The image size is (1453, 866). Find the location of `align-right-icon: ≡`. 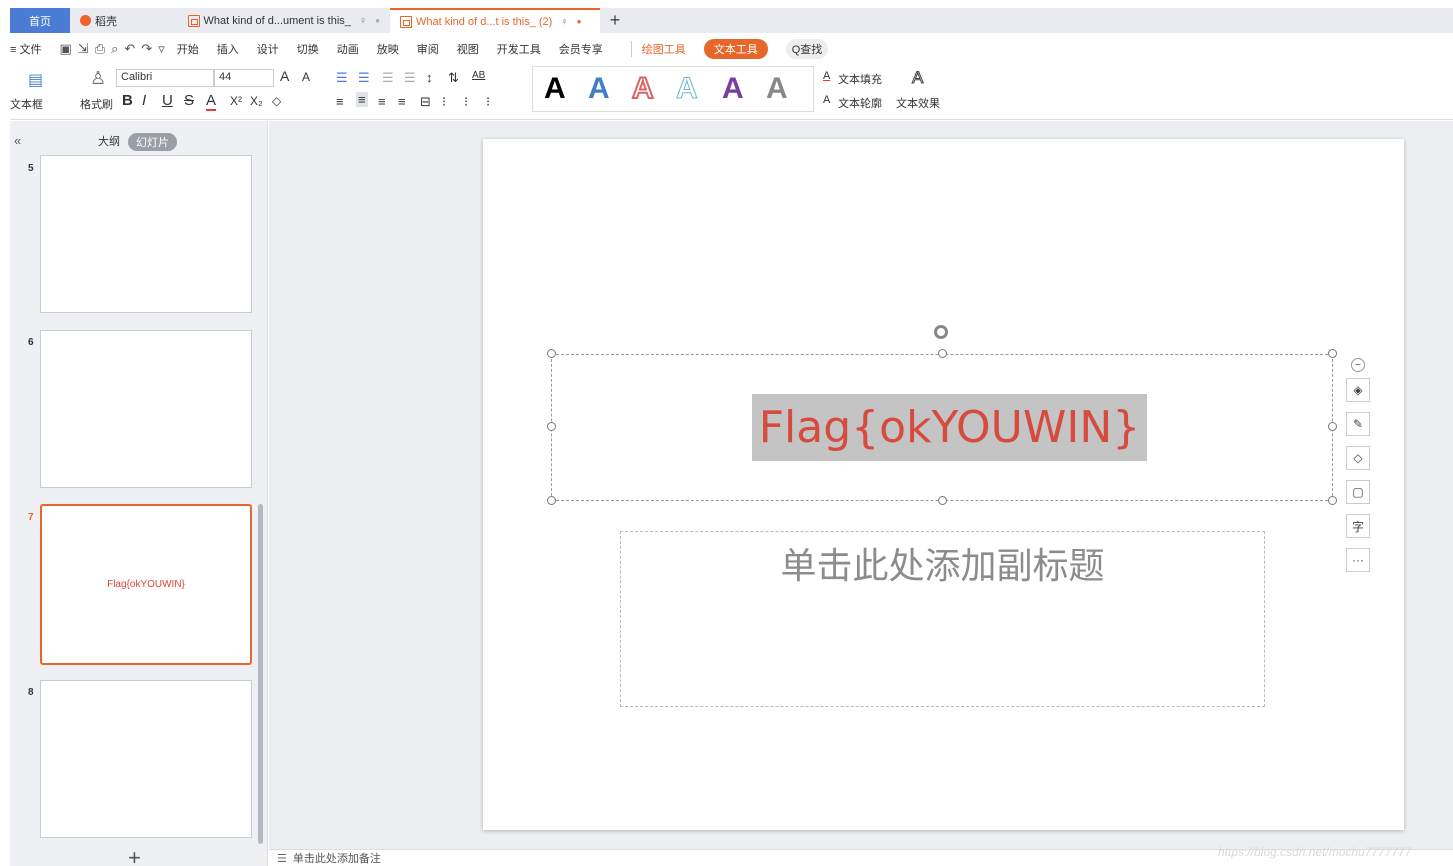

align-right-icon: ≡ is located at coordinates (382, 101).